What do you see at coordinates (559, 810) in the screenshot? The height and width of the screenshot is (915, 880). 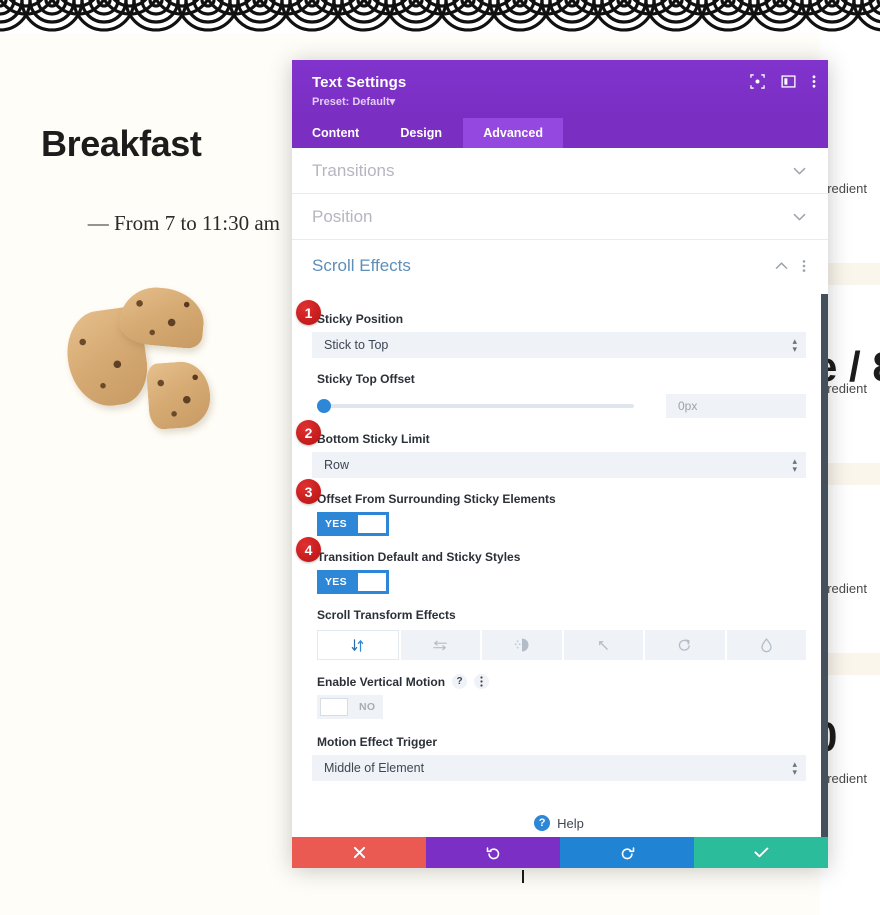 I see `help-area: ? Help` at bounding box center [559, 810].